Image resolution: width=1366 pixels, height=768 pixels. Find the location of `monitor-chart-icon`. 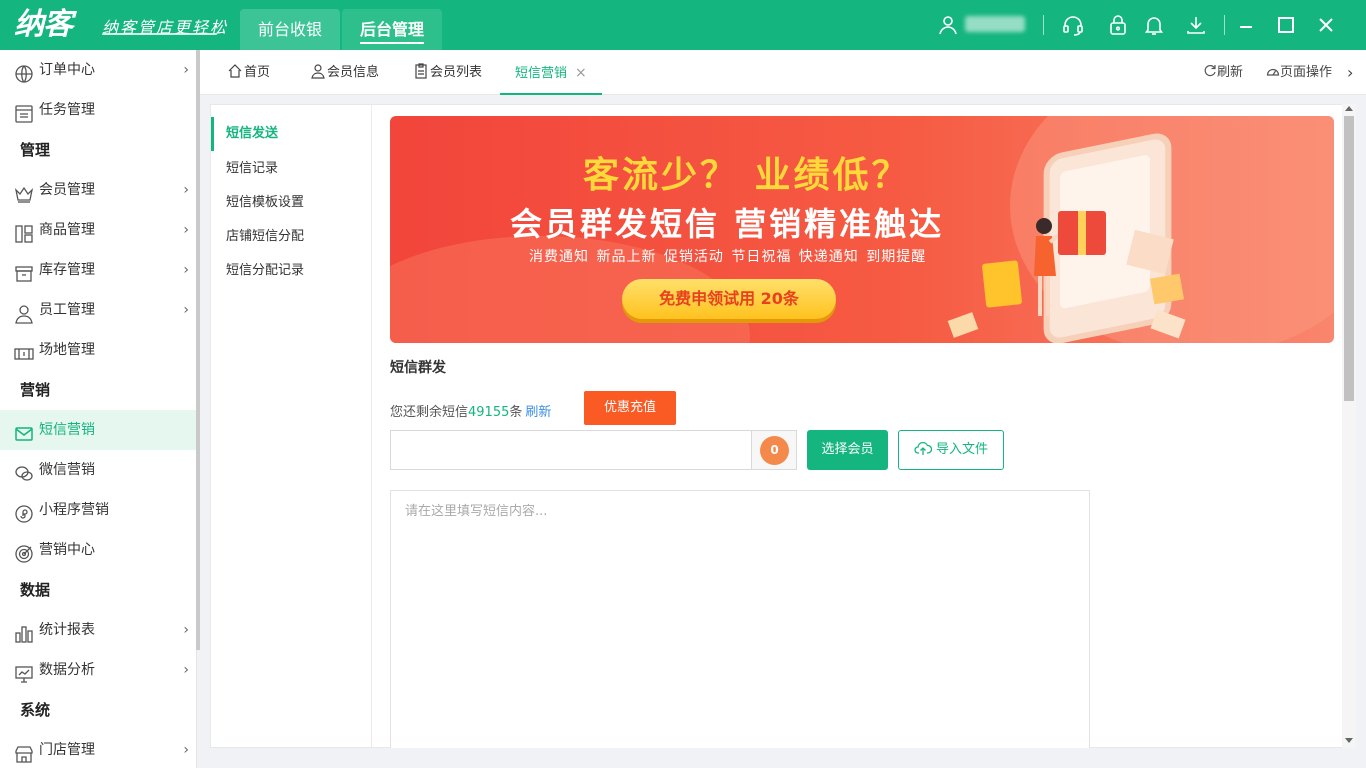

monitor-chart-icon is located at coordinates (24, 671).